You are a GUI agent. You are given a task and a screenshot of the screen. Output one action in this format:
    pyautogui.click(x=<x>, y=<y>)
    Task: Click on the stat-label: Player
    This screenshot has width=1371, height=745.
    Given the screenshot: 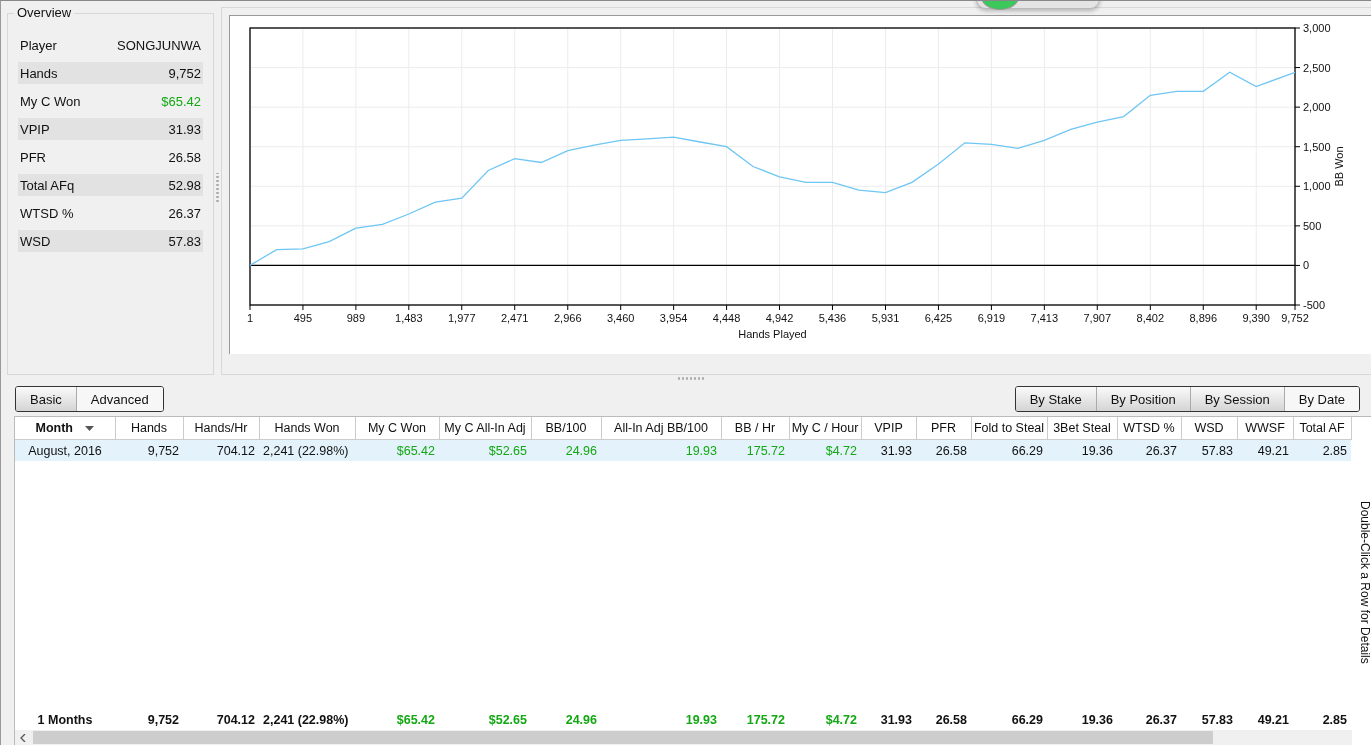 What is the action you would take?
    pyautogui.click(x=38, y=45)
    